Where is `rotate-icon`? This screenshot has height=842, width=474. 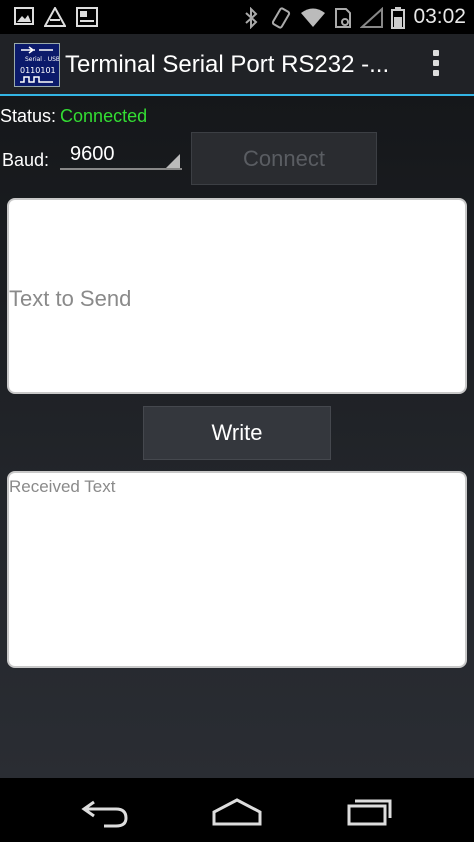 rotate-icon is located at coordinates (281, 18).